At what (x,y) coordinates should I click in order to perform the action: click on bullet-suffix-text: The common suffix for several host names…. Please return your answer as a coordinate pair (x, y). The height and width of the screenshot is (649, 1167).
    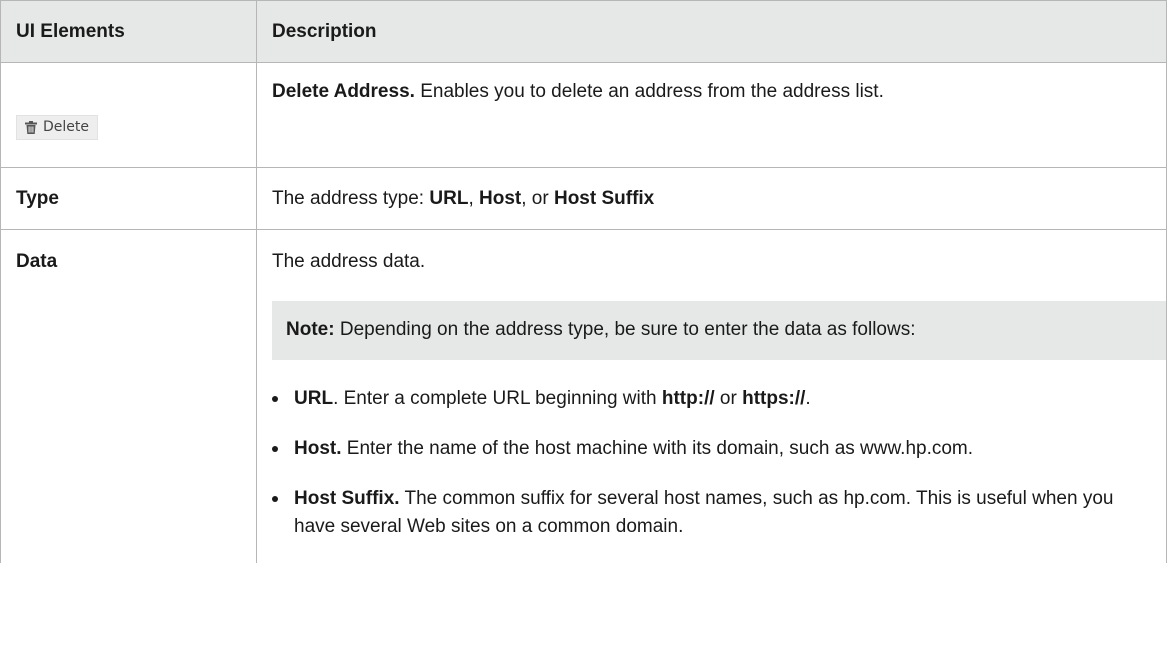
    Looking at the image, I should click on (704, 513).